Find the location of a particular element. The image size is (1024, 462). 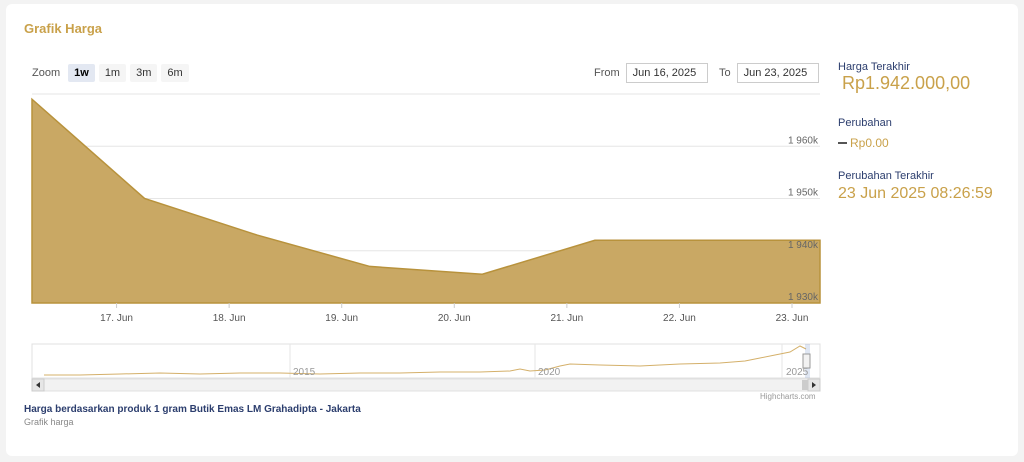

chart-credits: Highcharts.com is located at coordinates (788, 396).